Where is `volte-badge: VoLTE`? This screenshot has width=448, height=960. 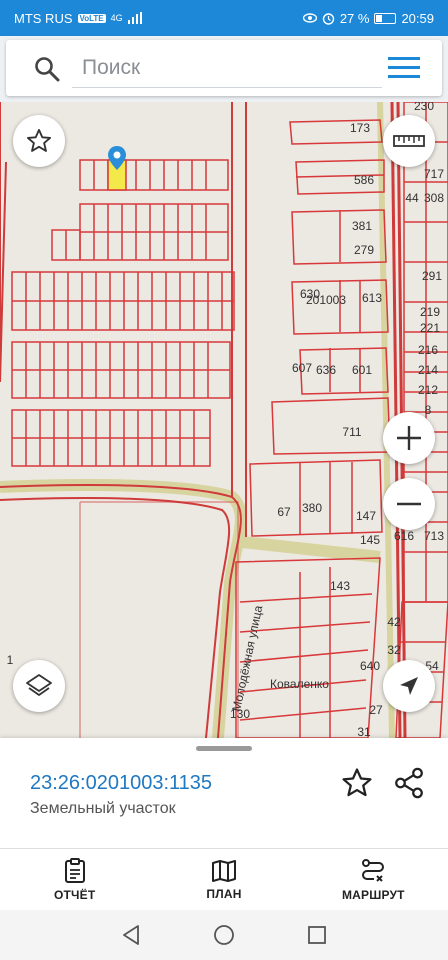
volte-badge: VoLTE is located at coordinates (91, 18).